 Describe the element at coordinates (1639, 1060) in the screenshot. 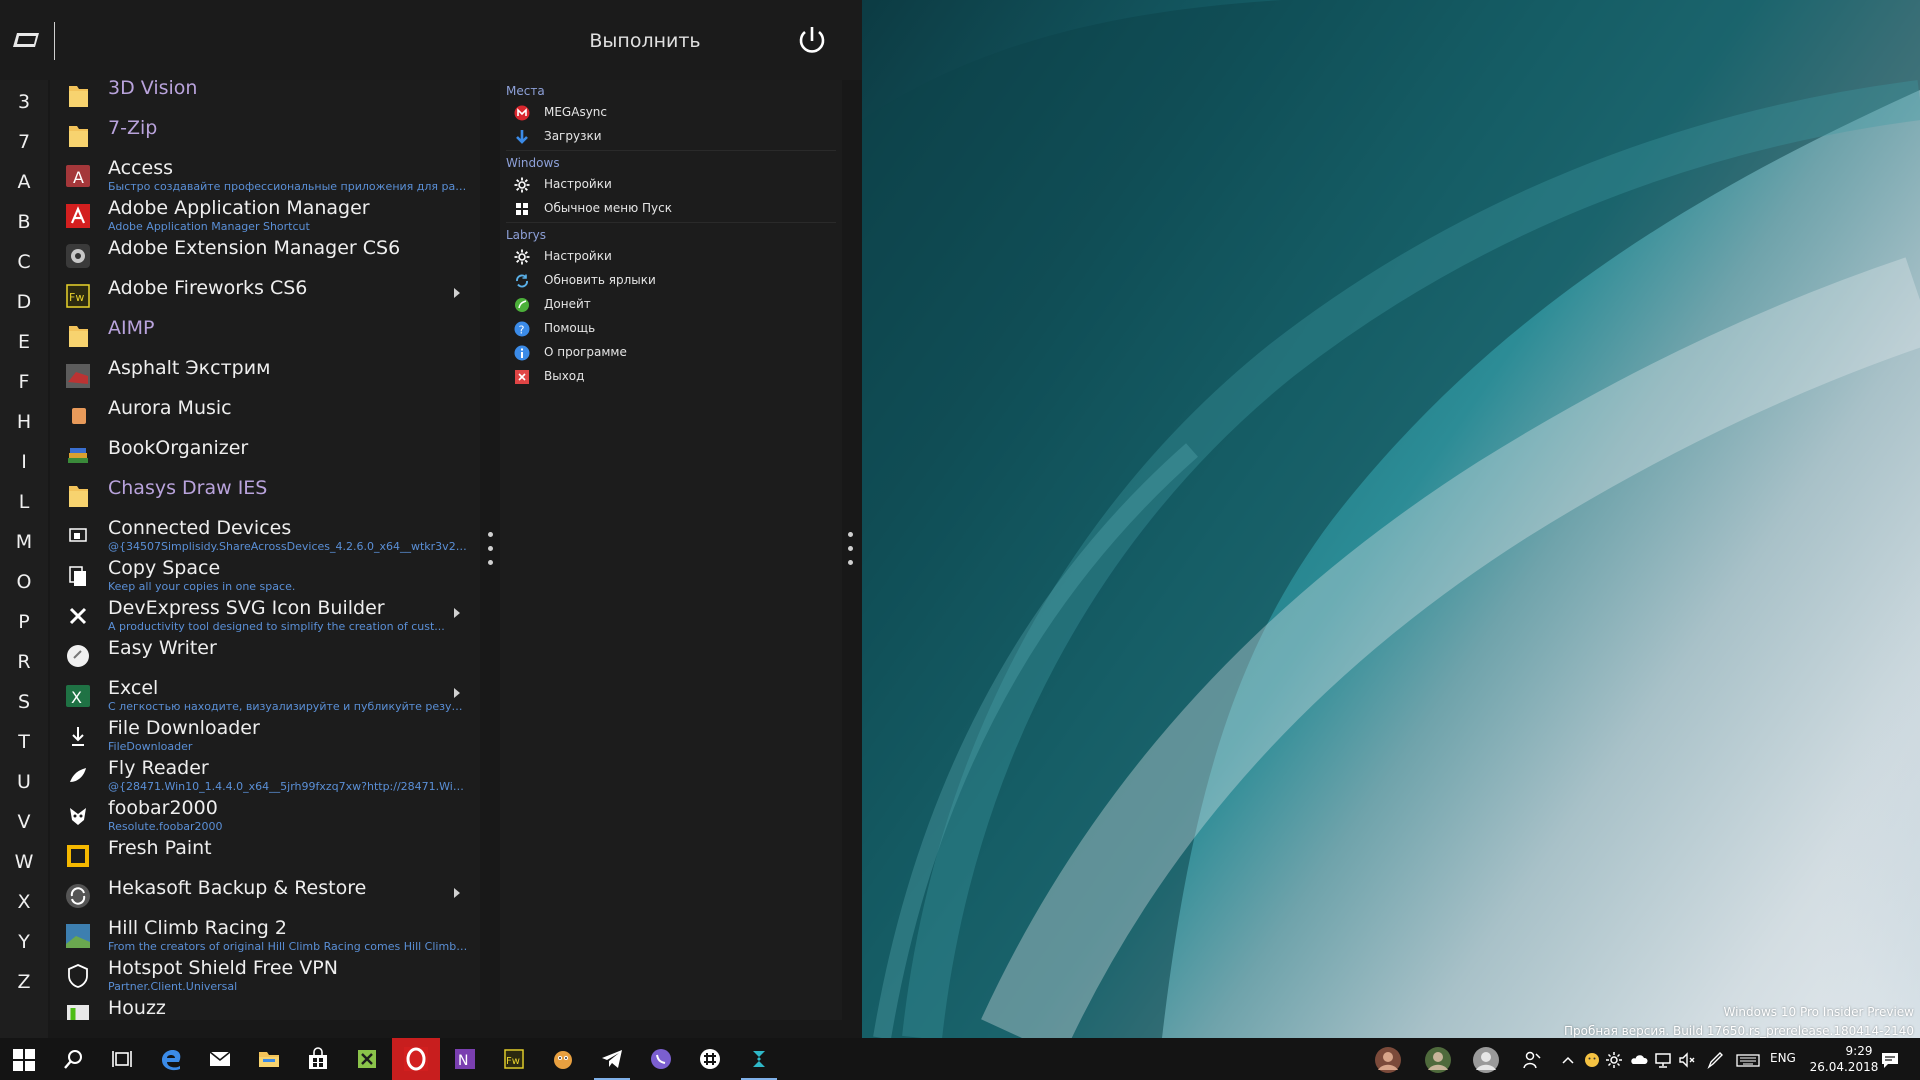

I see `onedrive-icon` at that location.